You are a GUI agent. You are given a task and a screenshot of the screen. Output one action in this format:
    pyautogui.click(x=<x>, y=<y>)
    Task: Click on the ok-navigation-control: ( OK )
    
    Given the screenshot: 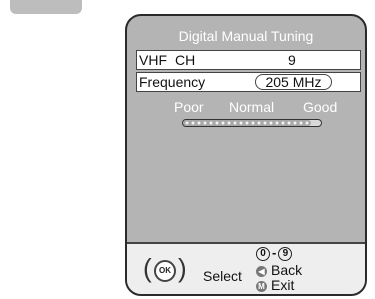 What is the action you would take?
    pyautogui.click(x=165, y=270)
    